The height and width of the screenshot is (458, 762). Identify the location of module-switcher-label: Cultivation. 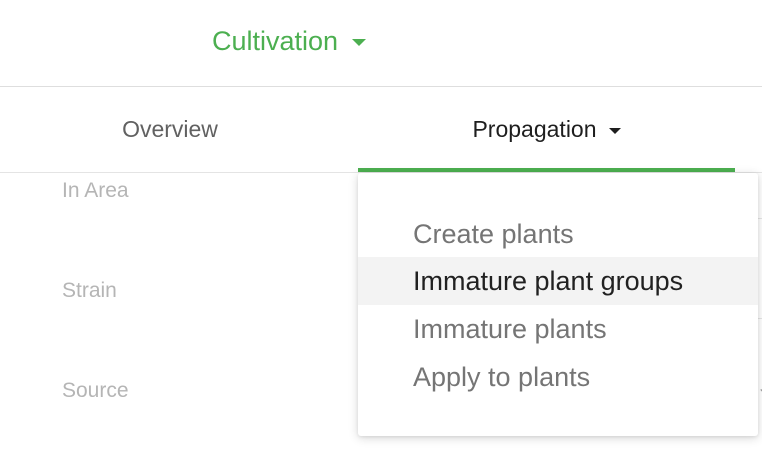
(275, 40).